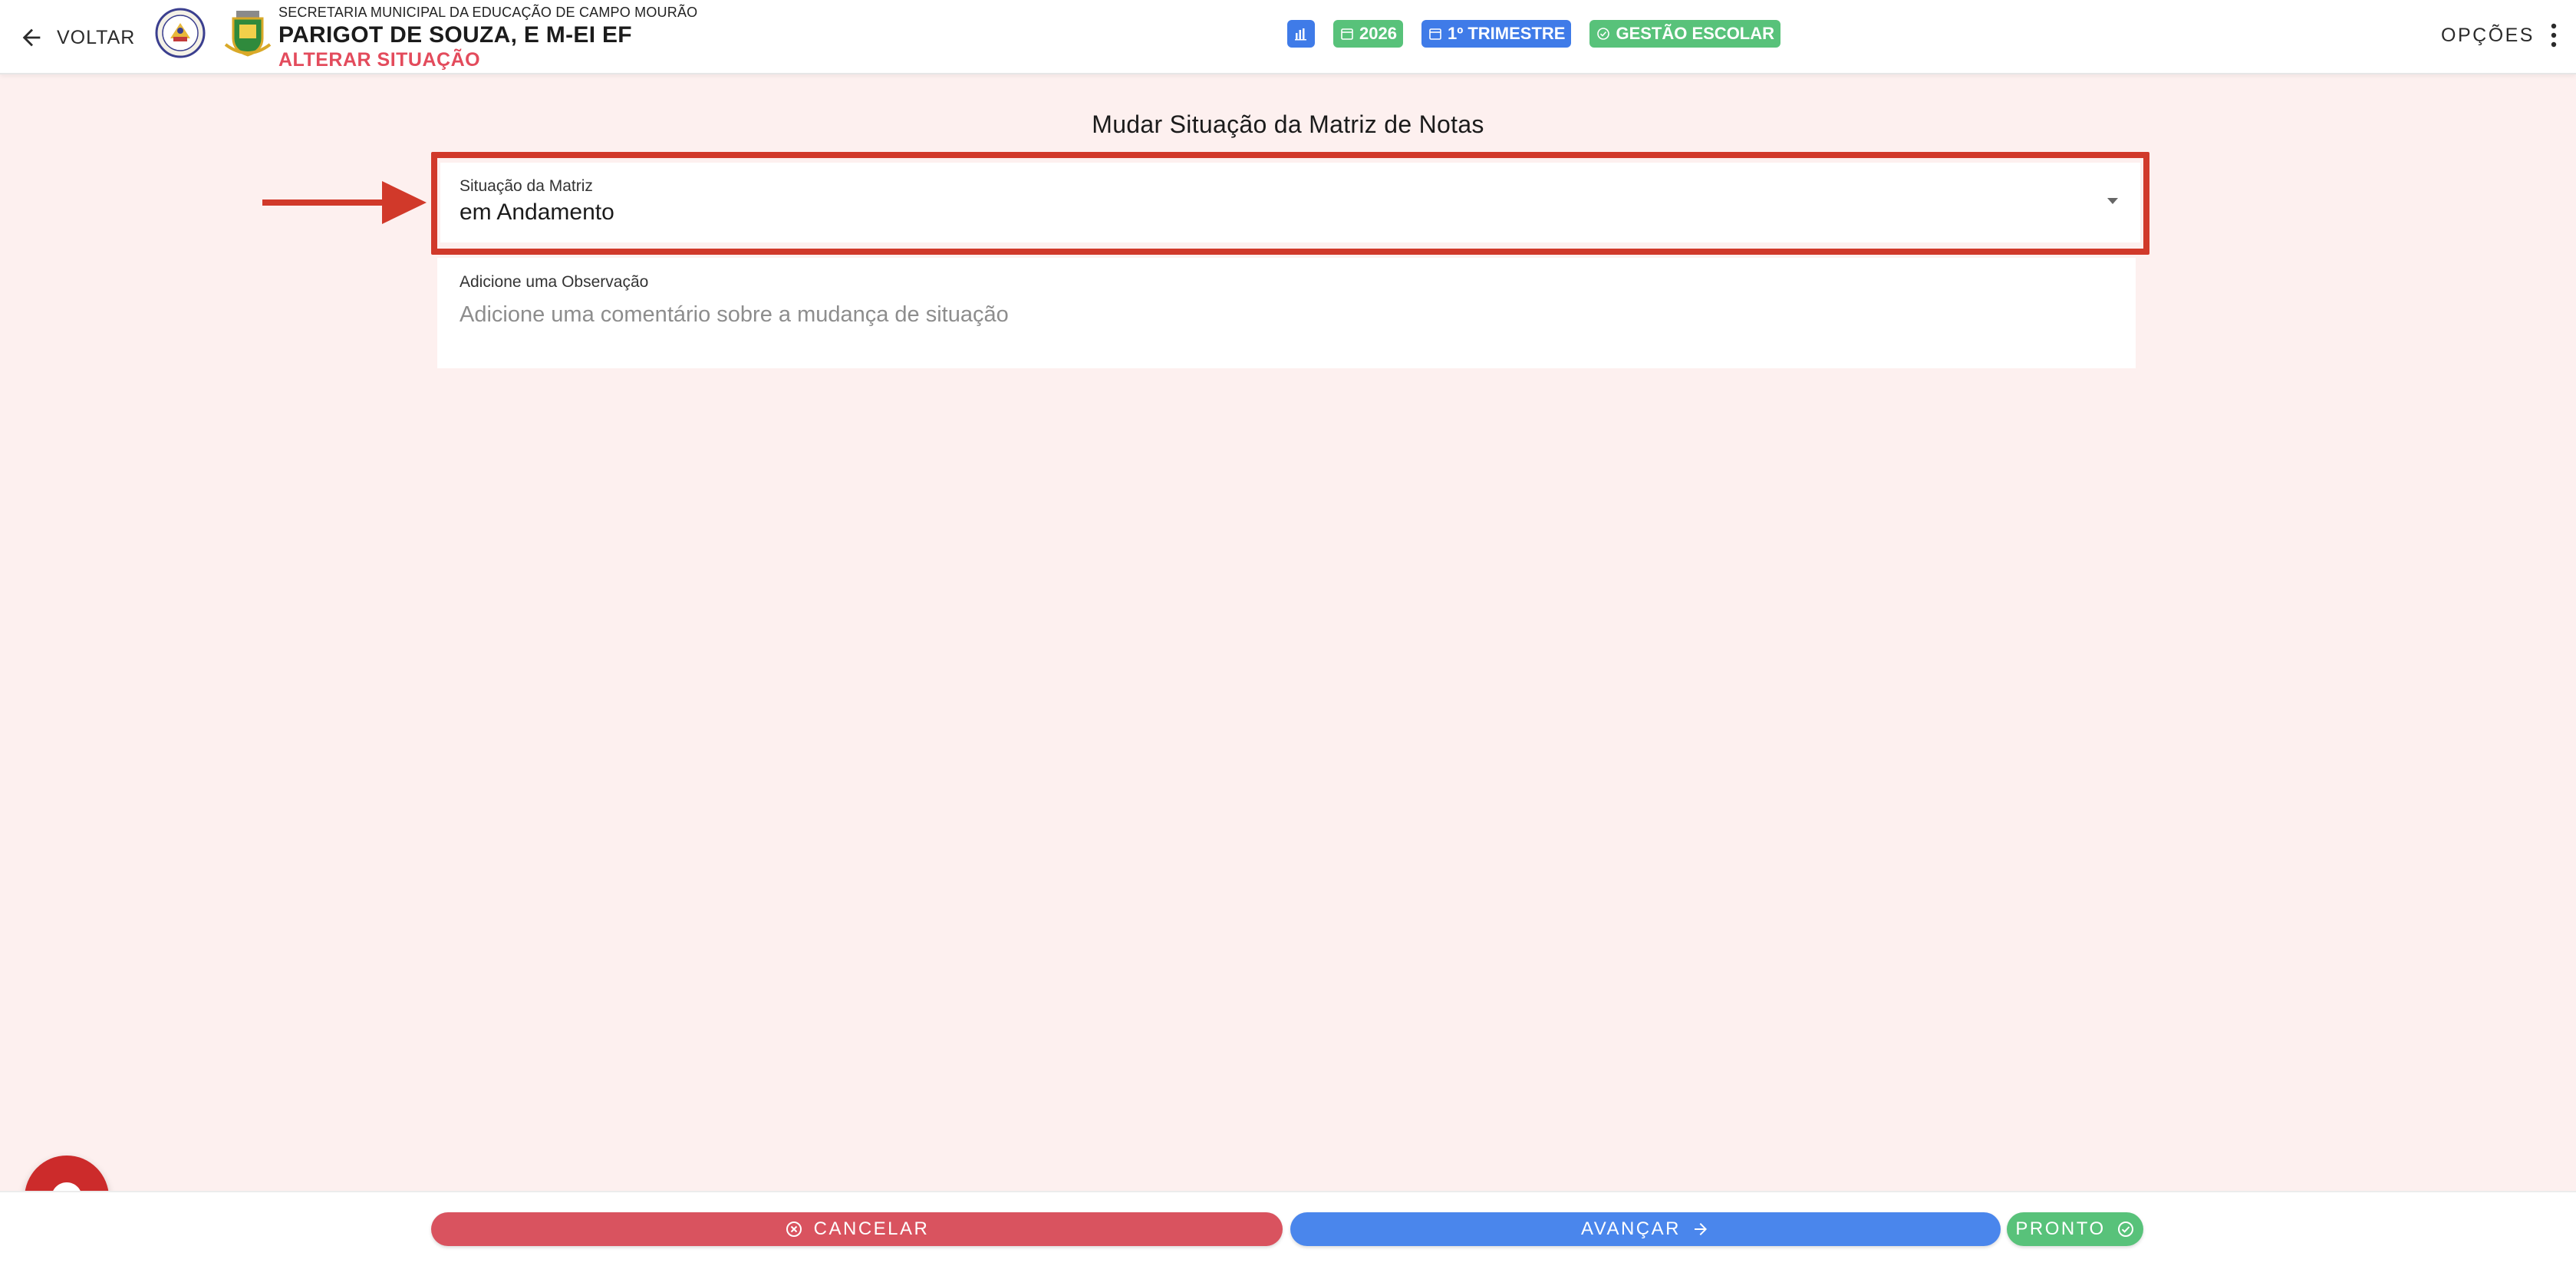 Image resolution: width=2576 pixels, height=1266 pixels. Describe the element at coordinates (2112, 201) in the screenshot. I see `caret-down-icon` at that location.